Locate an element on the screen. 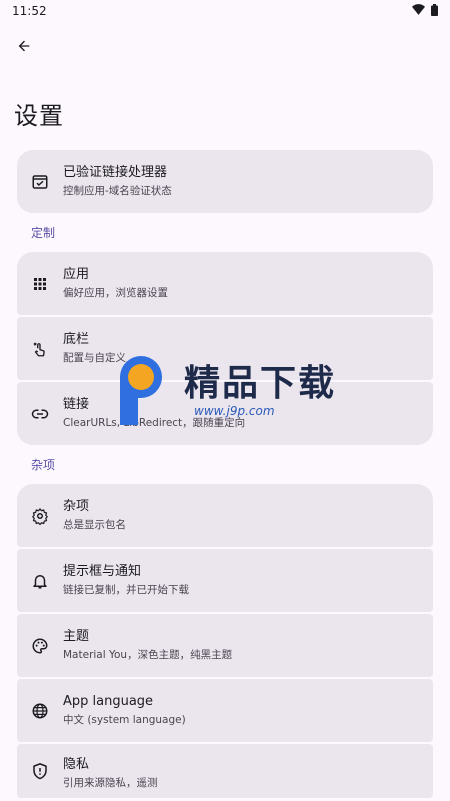  status-time: 11:52 is located at coordinates (29, 11).